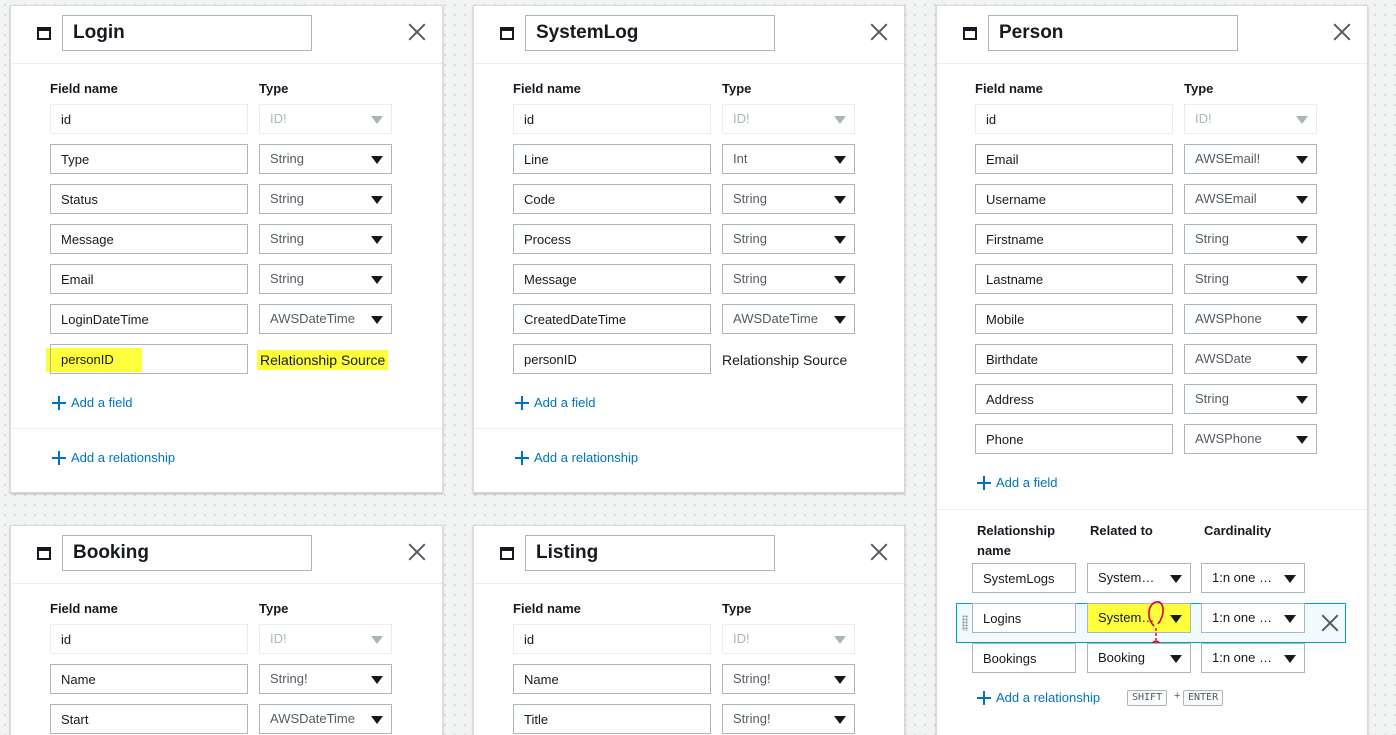 This screenshot has height=735, width=1396. I want to click on type-header: Type, so click(274, 608).